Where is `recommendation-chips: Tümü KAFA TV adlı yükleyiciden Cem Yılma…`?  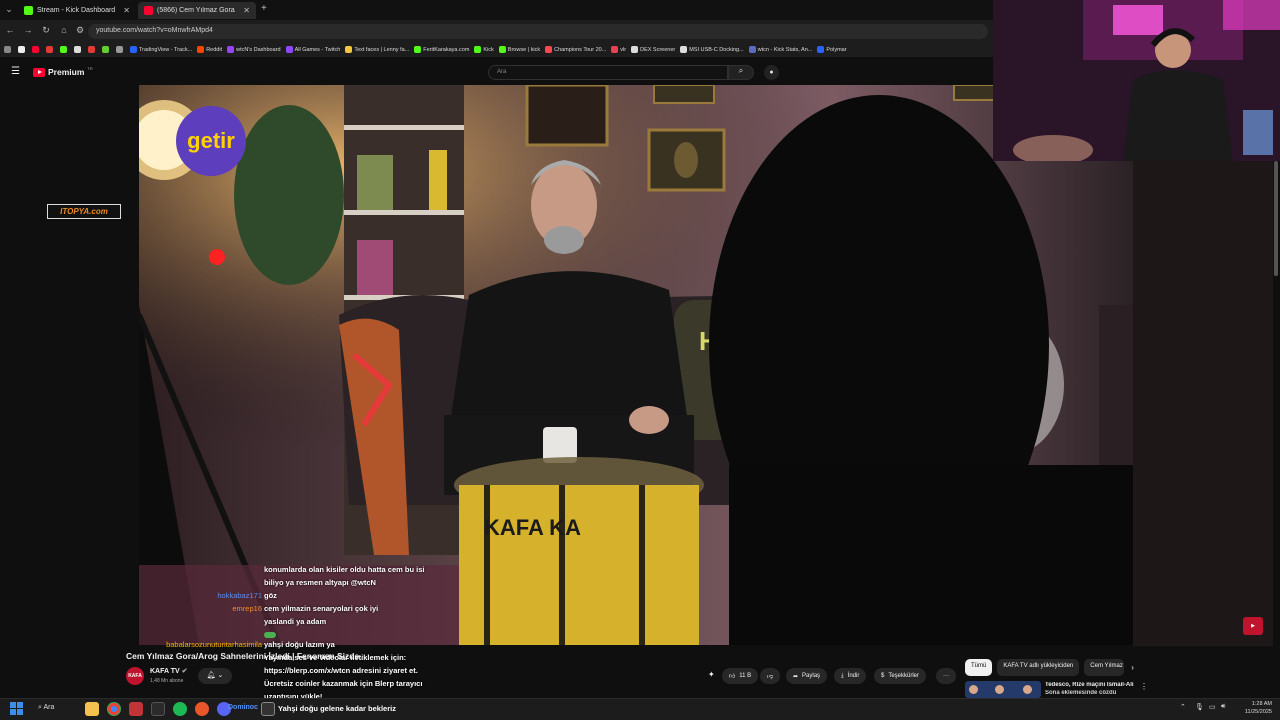 recommendation-chips: Tümü KAFA TV adlı yükleyiciden Cem Yılma… is located at coordinates (1050, 667).